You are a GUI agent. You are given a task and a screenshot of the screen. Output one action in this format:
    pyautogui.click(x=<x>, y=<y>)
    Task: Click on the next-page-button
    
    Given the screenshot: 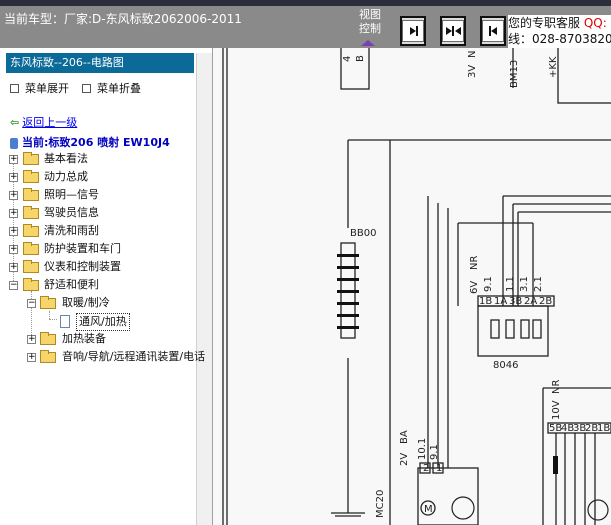 What is the action you would take?
    pyautogui.click(x=413, y=31)
    